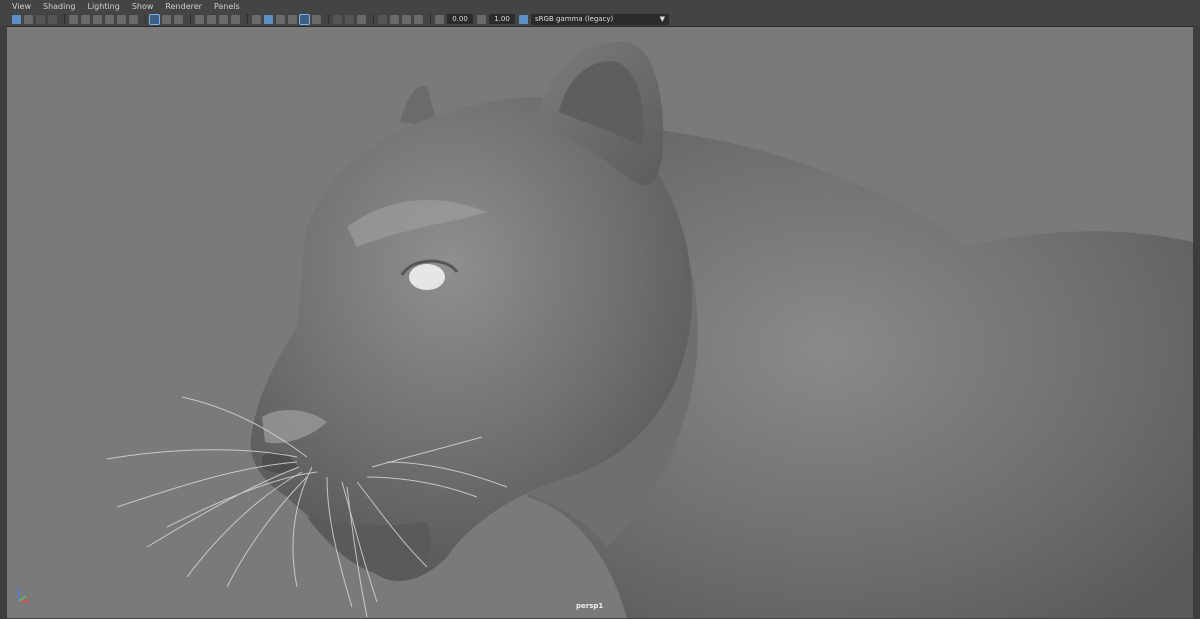 The height and width of the screenshot is (619, 1200). Describe the element at coordinates (73, 19) in the screenshot. I see `film-gate-icon` at that location.